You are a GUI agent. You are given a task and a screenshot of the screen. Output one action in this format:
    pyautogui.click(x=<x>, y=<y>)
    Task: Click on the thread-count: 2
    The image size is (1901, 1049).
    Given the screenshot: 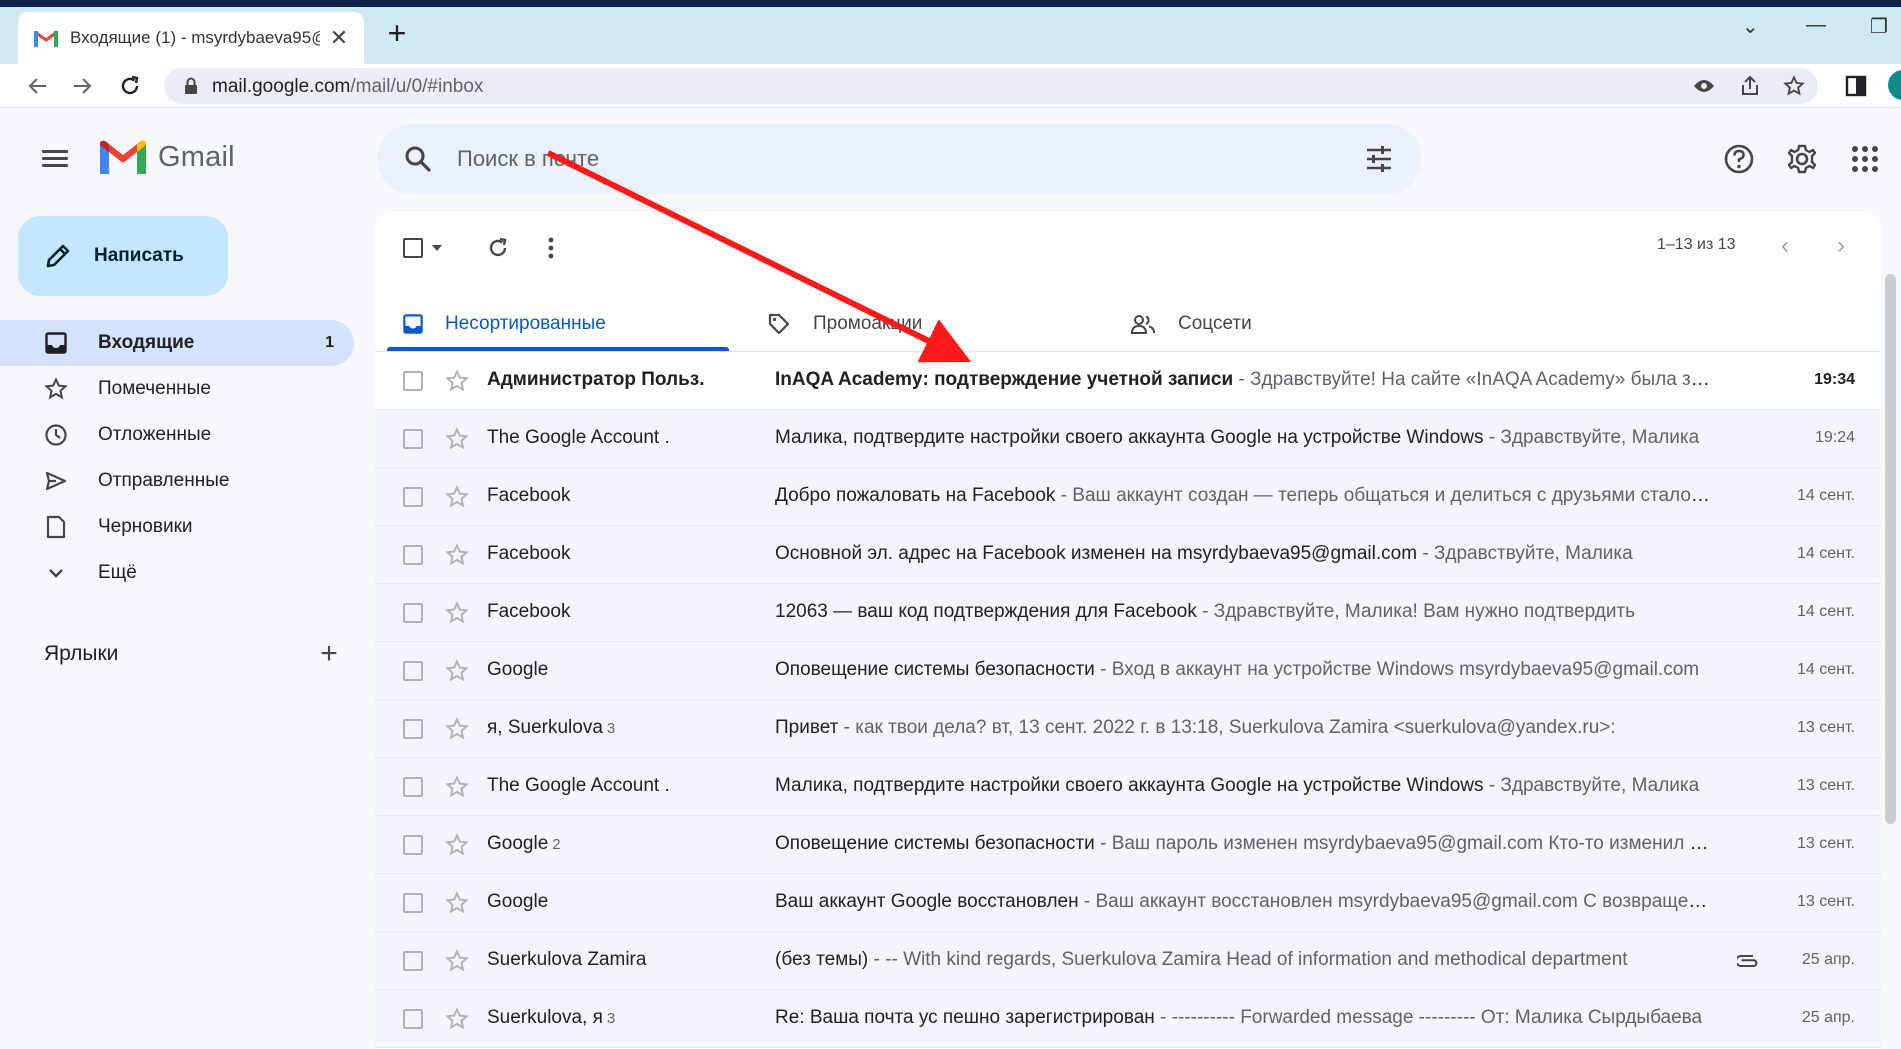 What is the action you would take?
    pyautogui.click(x=556, y=844)
    